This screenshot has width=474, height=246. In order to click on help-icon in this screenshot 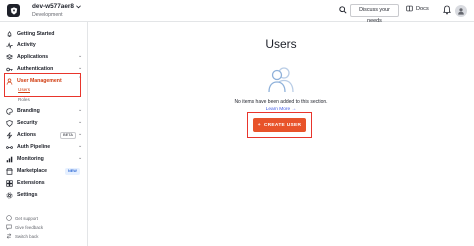, I will do `click(9, 218)`.